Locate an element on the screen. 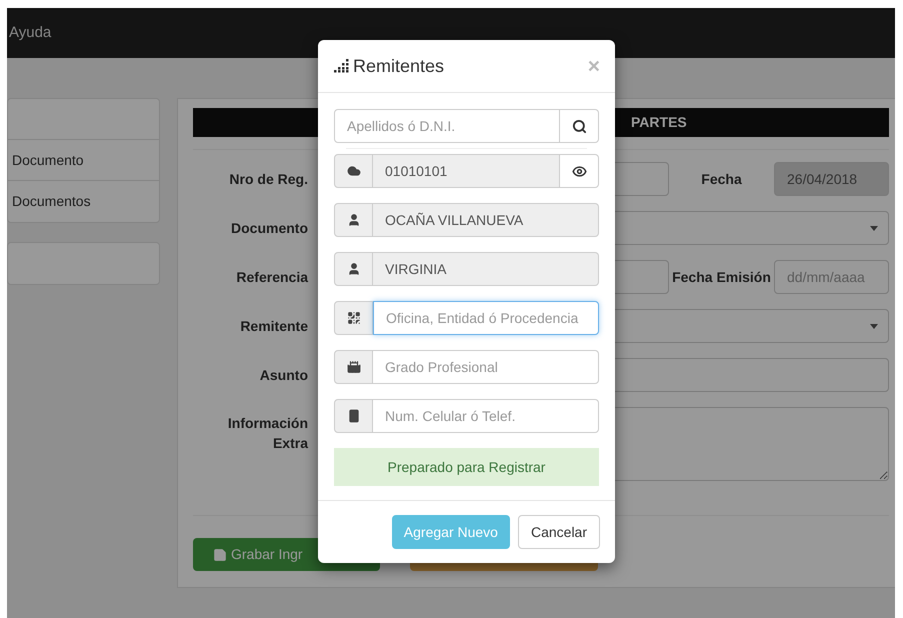 Image resolution: width=903 pixels, height=618 pixels. panel-title: PARTES is located at coordinates (659, 122).